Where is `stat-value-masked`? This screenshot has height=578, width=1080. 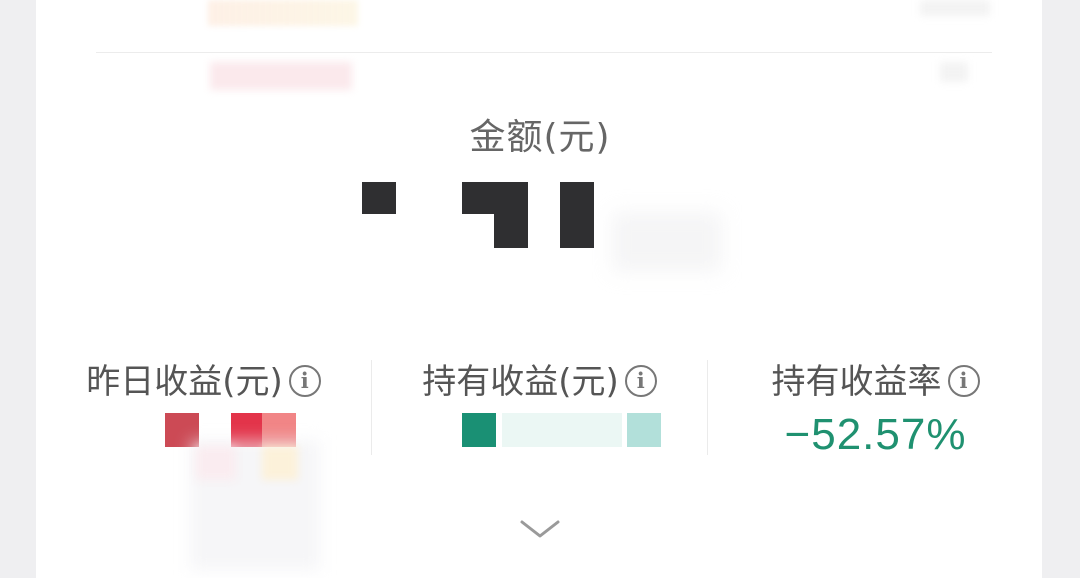 stat-value-masked is located at coordinates (562, 430).